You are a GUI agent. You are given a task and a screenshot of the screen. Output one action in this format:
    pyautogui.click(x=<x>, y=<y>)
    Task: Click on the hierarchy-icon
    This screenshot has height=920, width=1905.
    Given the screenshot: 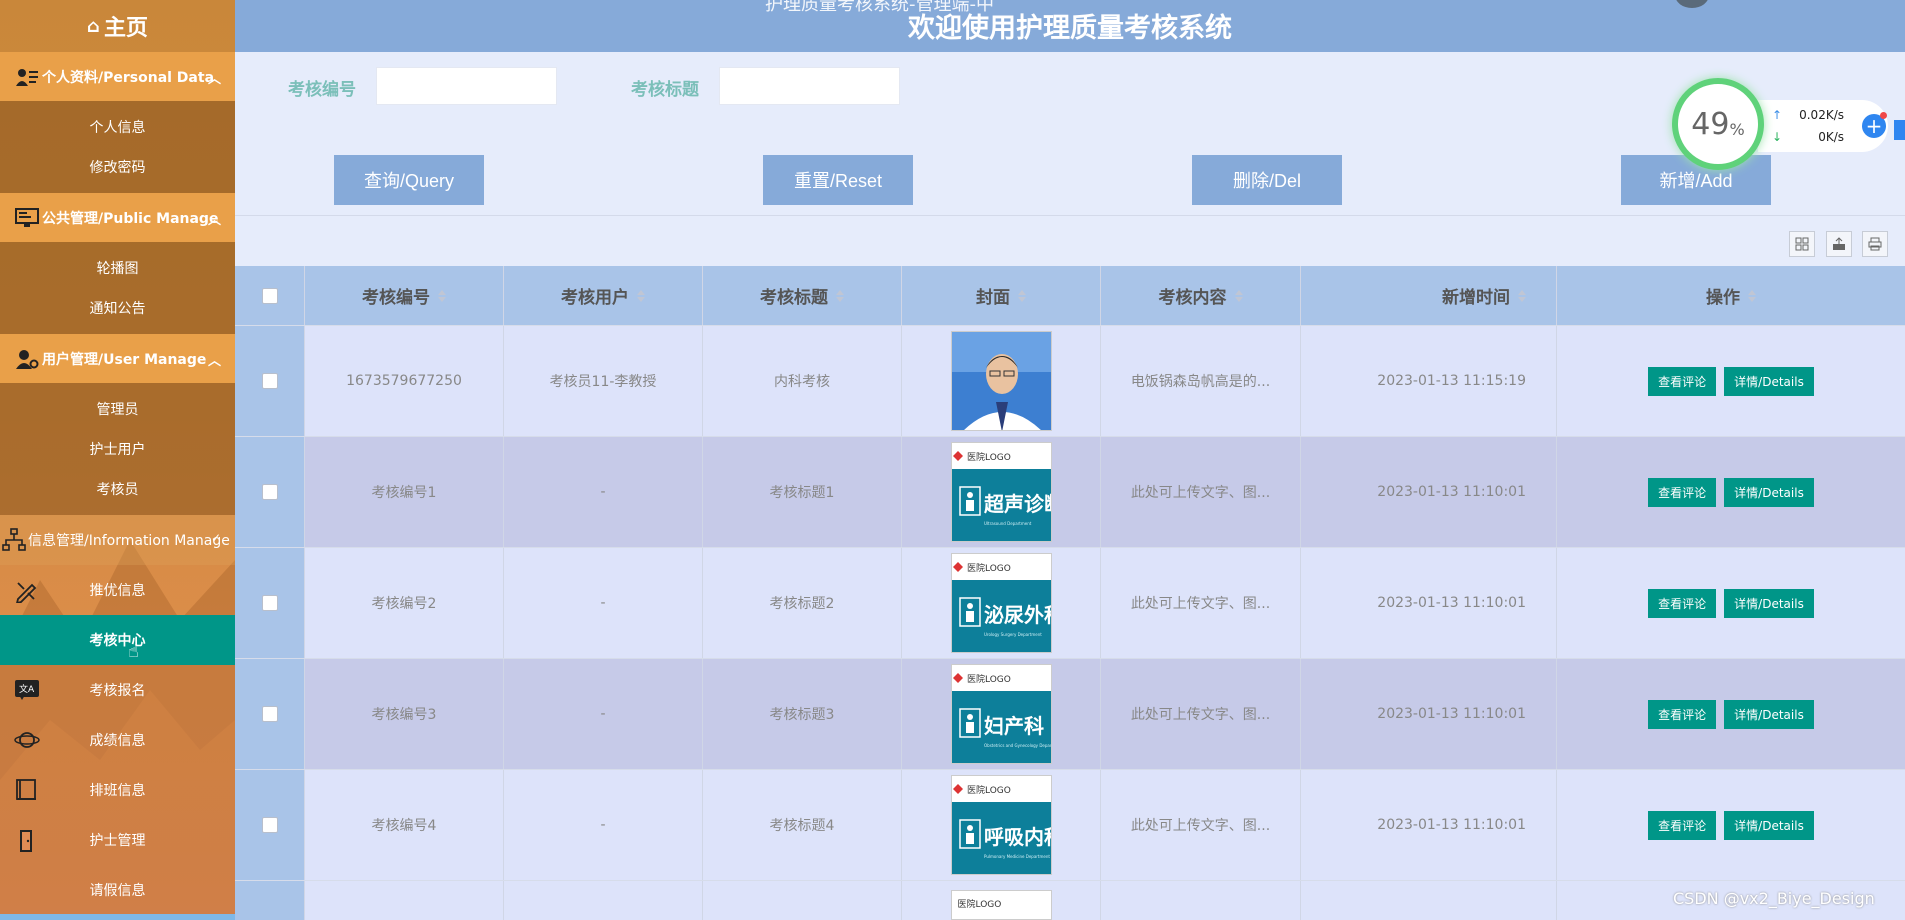 What is the action you would take?
    pyautogui.click(x=15, y=540)
    